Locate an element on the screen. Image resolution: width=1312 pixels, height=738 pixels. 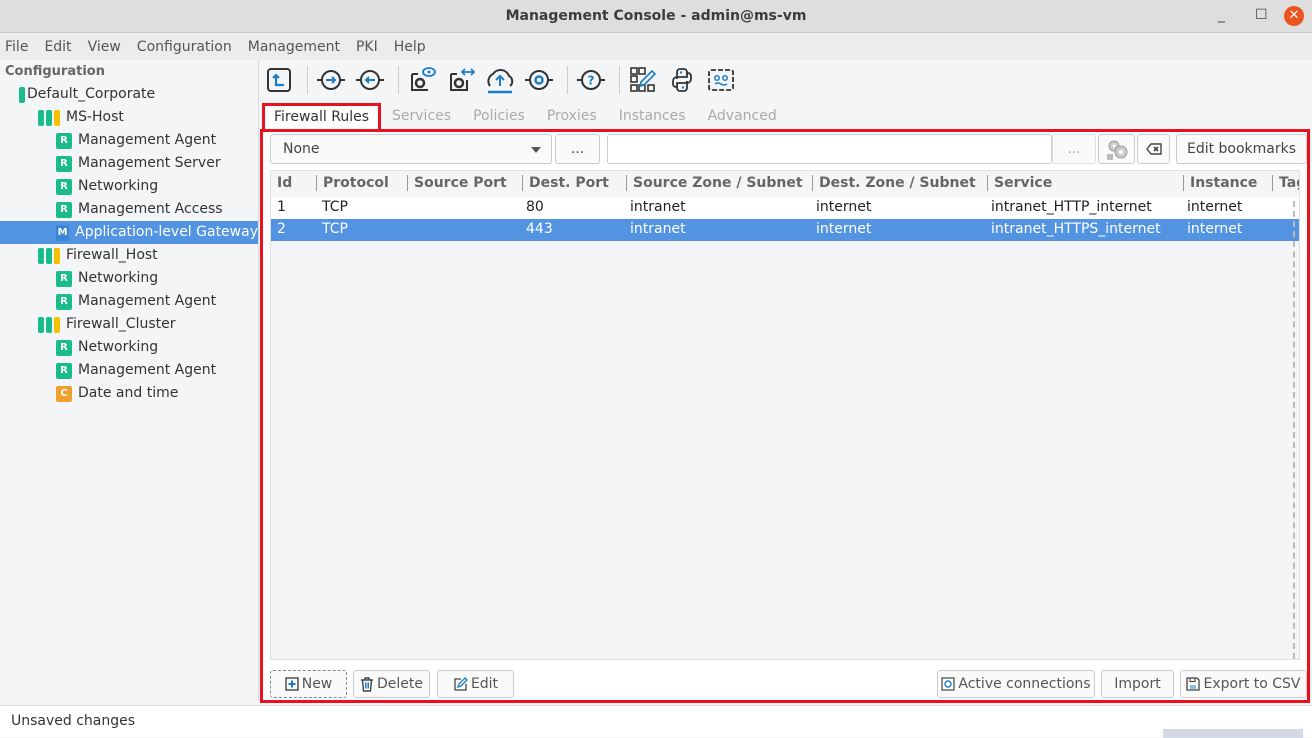
edit-bookmarks-button: Edit bookmarks is located at coordinates (1241, 149).